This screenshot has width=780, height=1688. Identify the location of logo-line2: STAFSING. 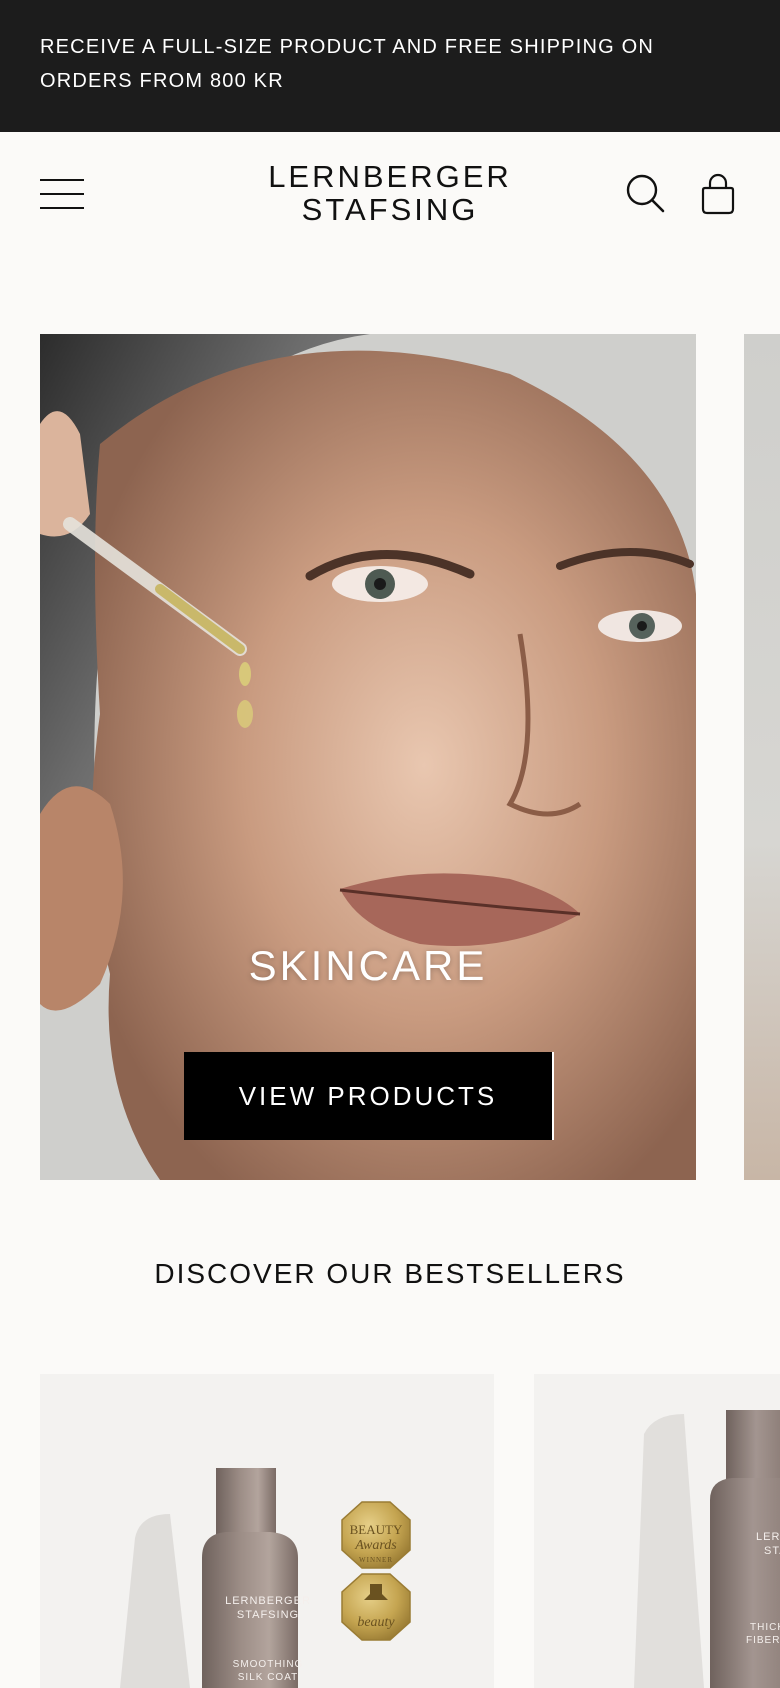
(390, 209).